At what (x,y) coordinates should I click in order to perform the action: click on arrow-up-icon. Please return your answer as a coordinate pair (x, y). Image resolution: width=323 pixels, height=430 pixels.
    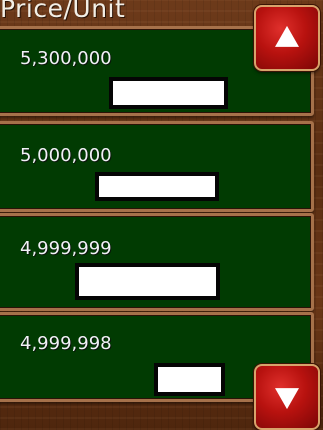
    Looking at the image, I should click on (287, 36).